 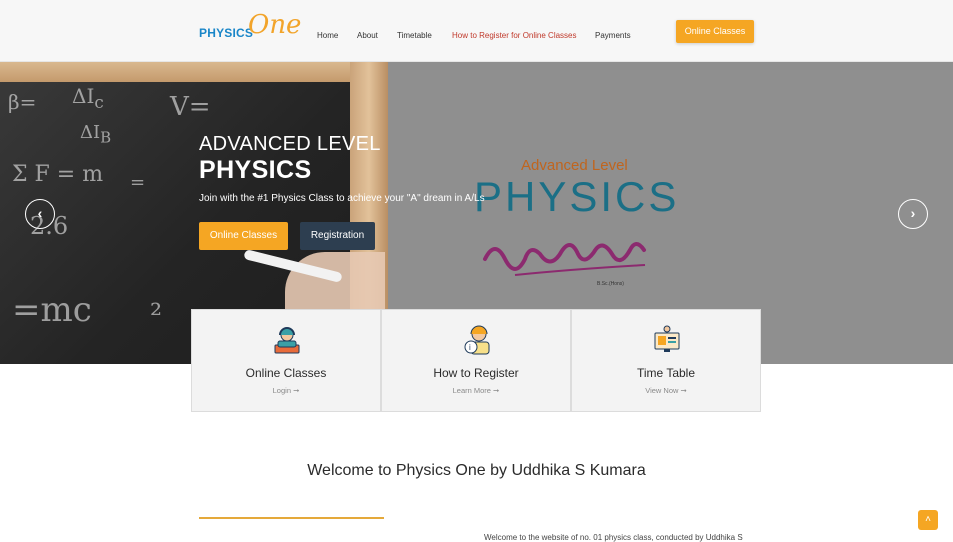 I want to click on physics-poster: Advanced Level PHYSICS B.Sc.(Hons), so click(x=575, y=222).